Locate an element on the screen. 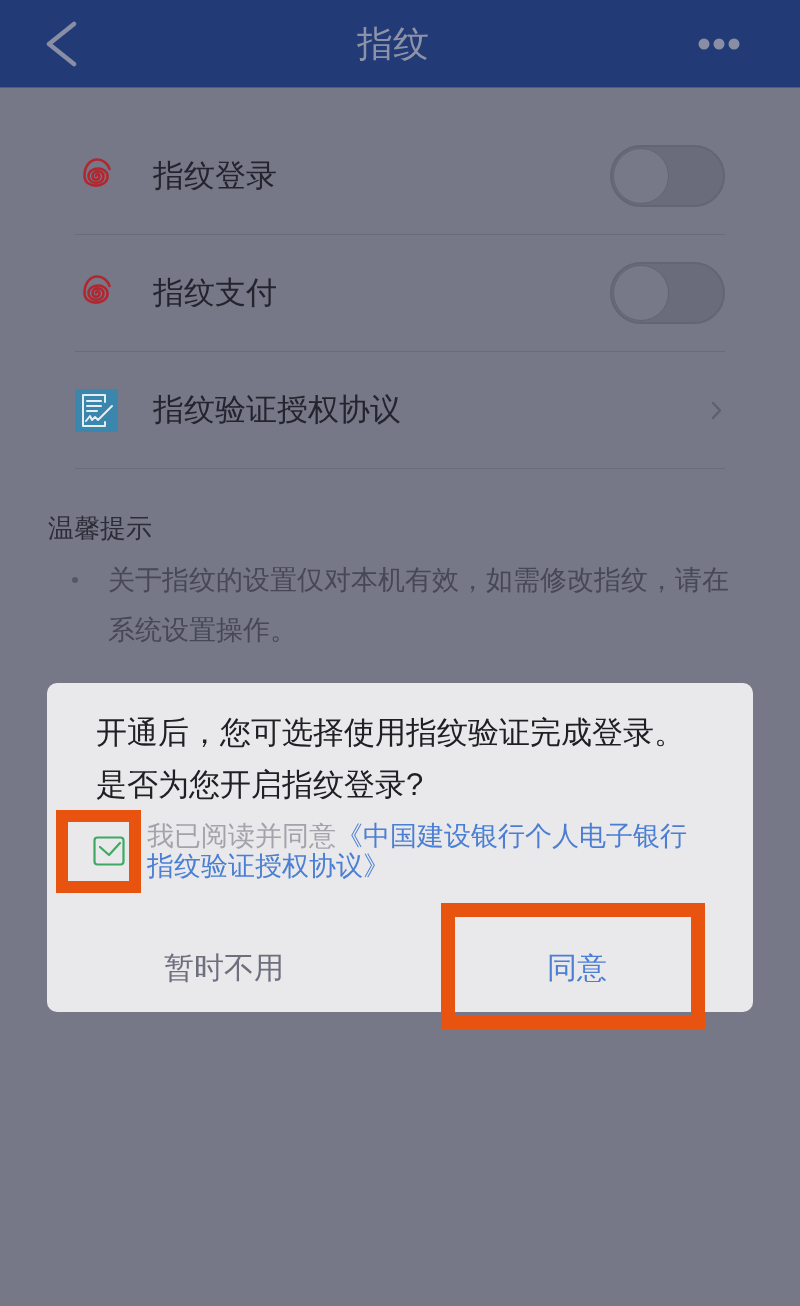 This screenshot has height=1306, width=800. checkbox-icon is located at coordinates (109, 851).